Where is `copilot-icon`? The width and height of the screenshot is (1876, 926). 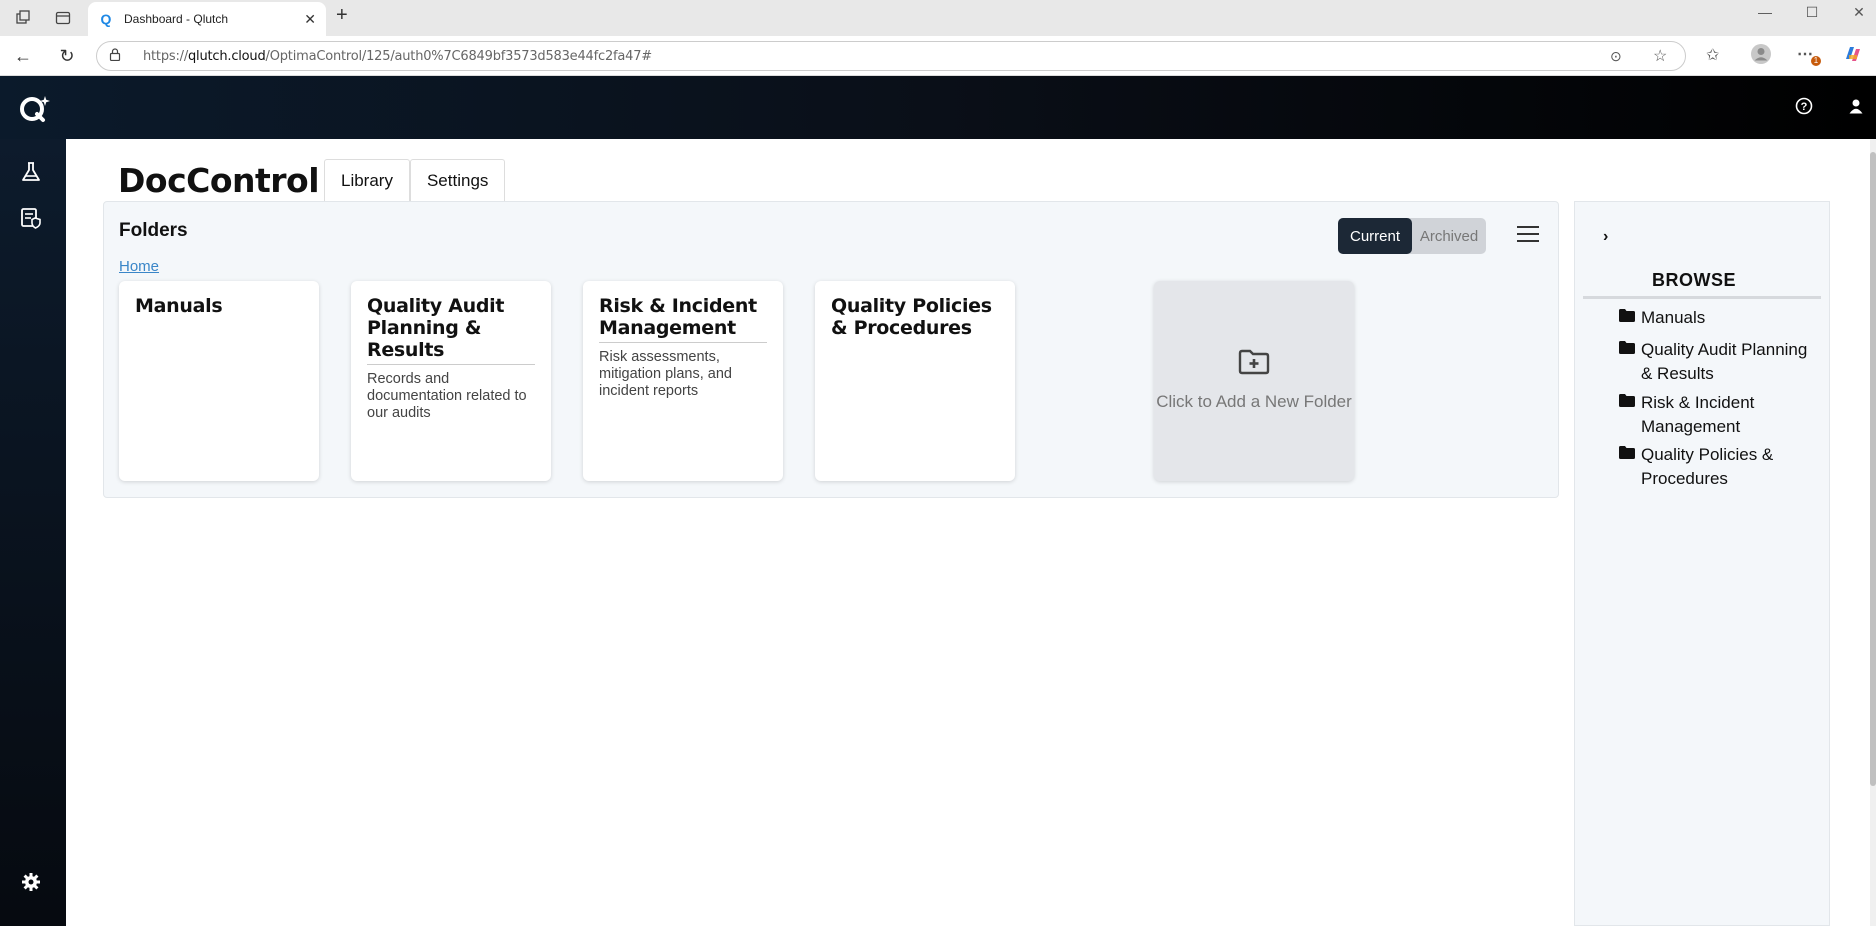
copilot-icon is located at coordinates (1853, 55).